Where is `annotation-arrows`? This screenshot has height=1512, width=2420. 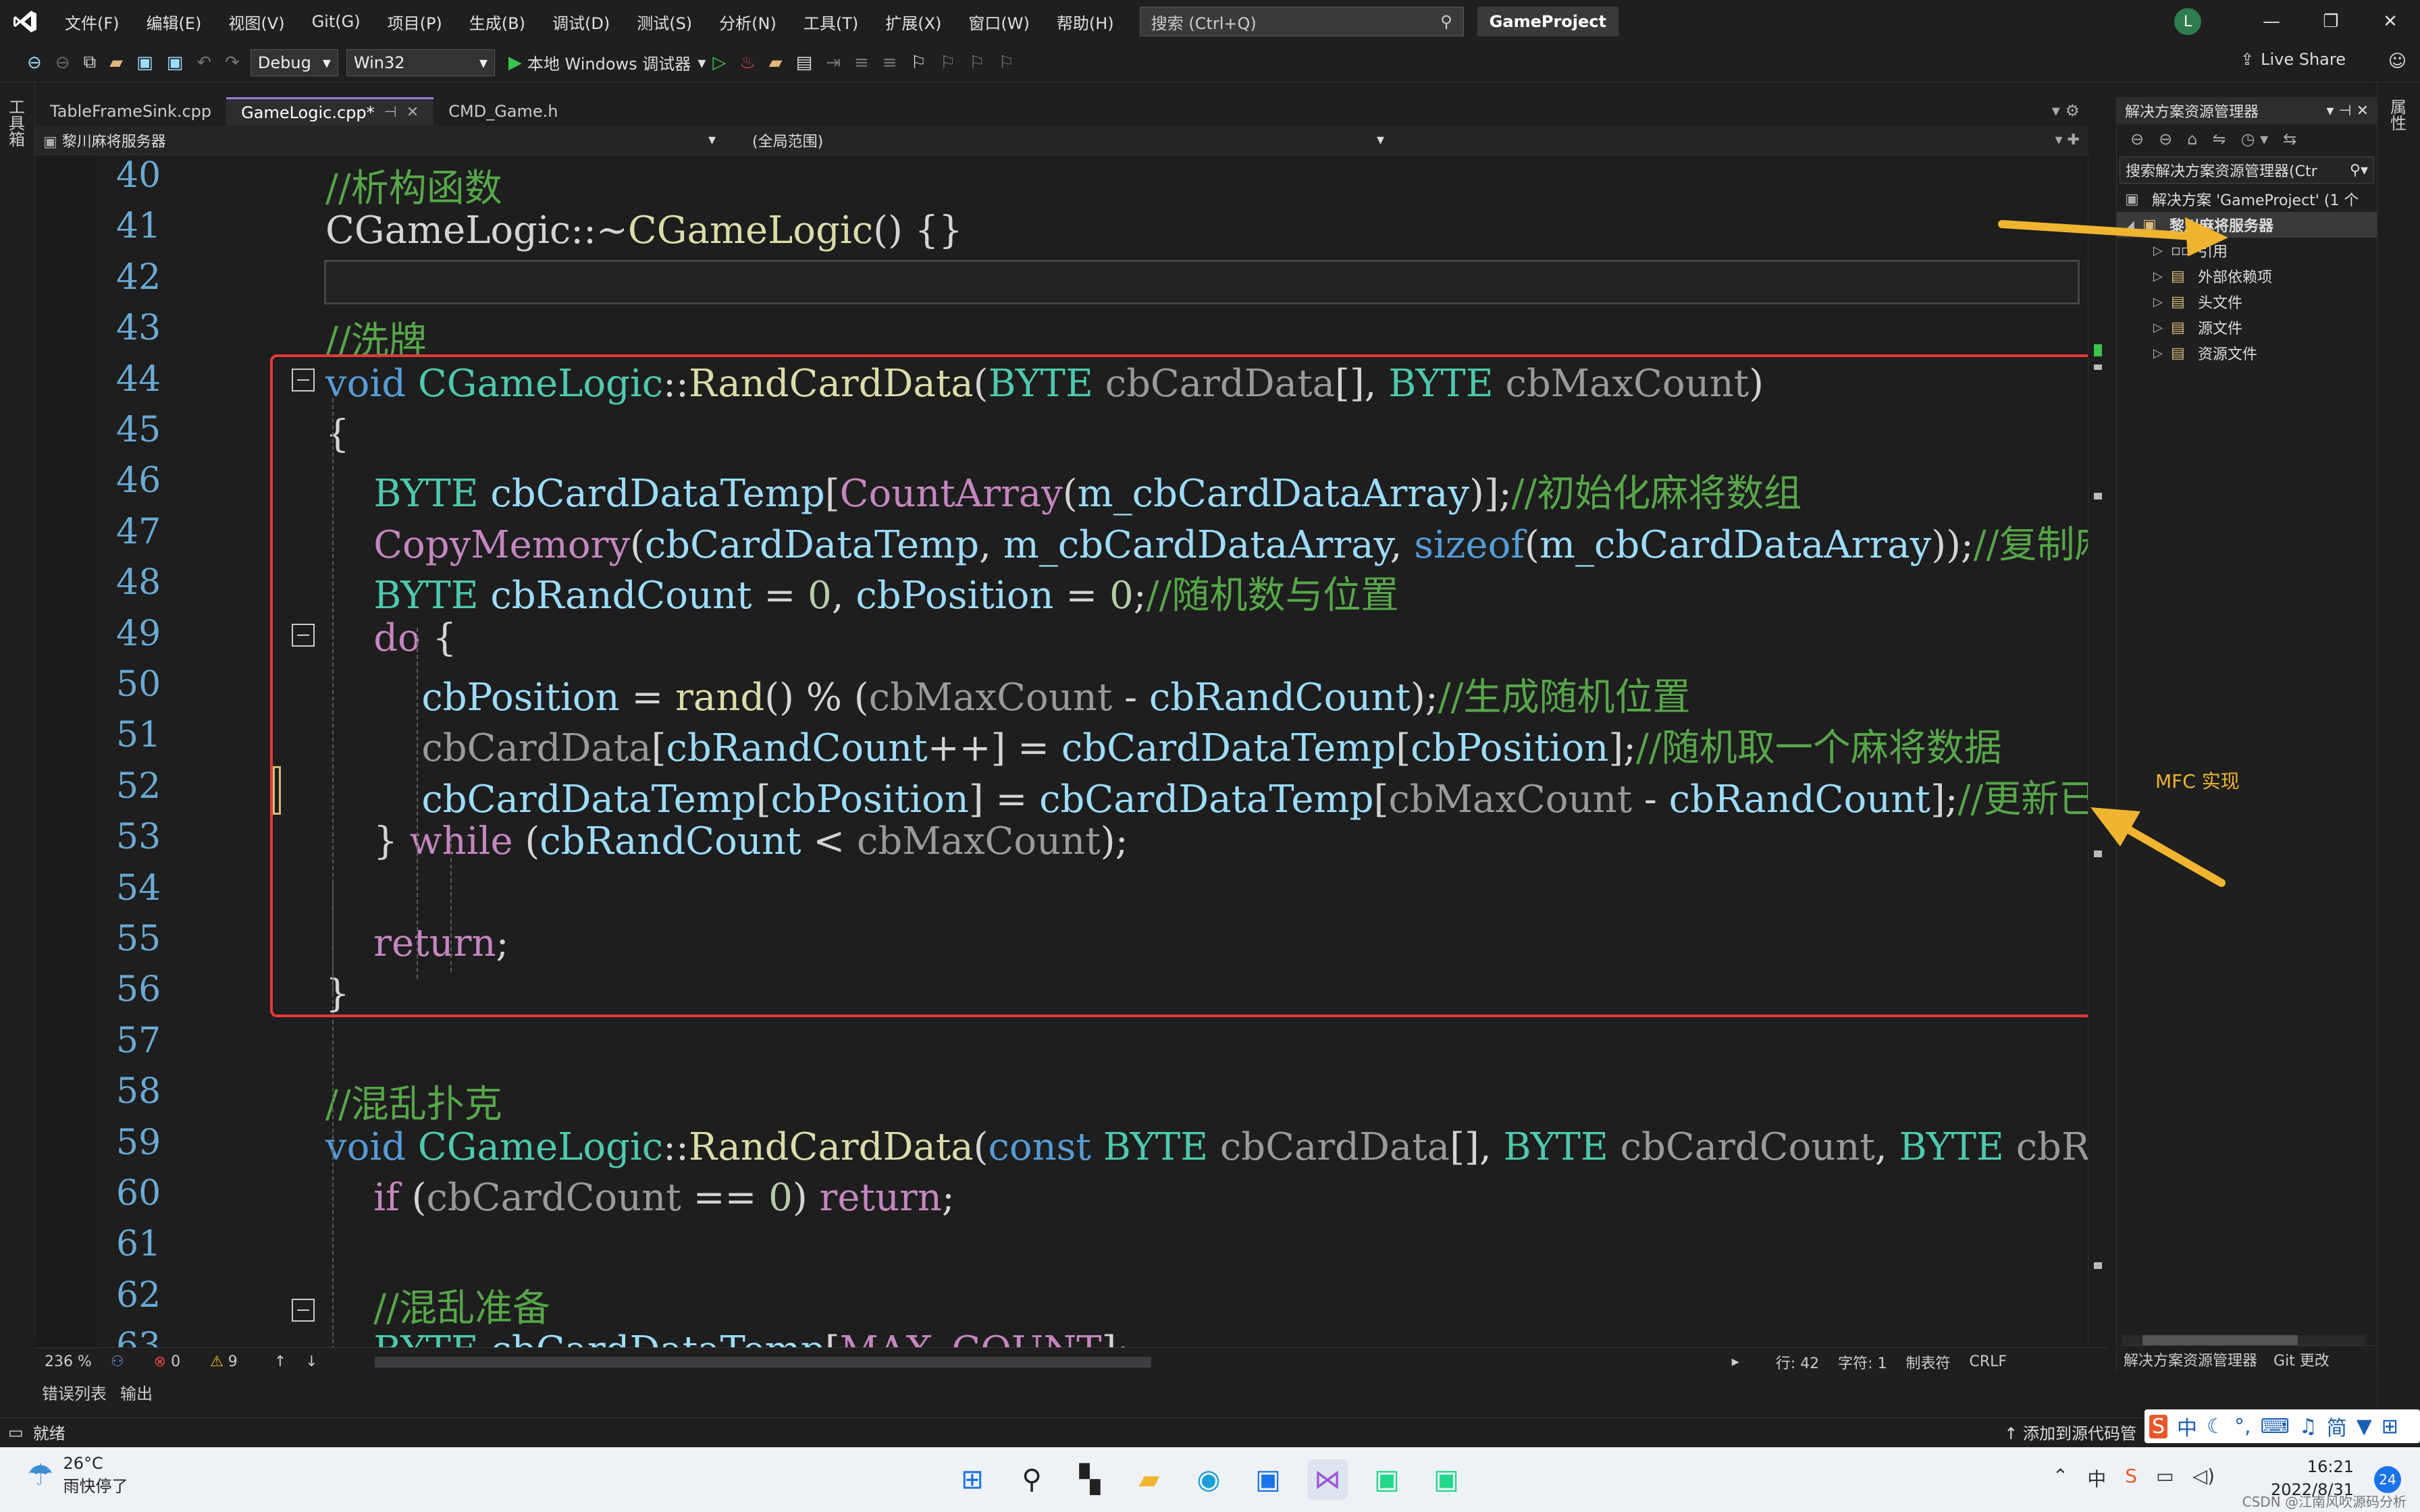 annotation-arrows is located at coordinates (2113, 552).